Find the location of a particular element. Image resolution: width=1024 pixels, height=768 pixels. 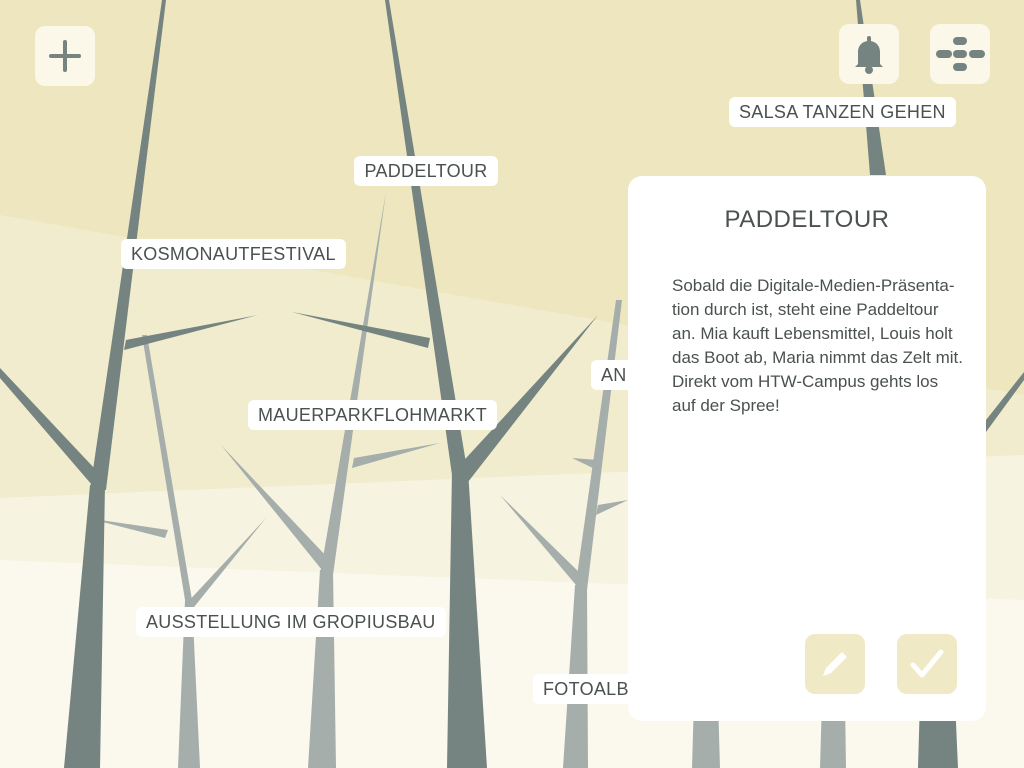

edit-button is located at coordinates (835, 664).